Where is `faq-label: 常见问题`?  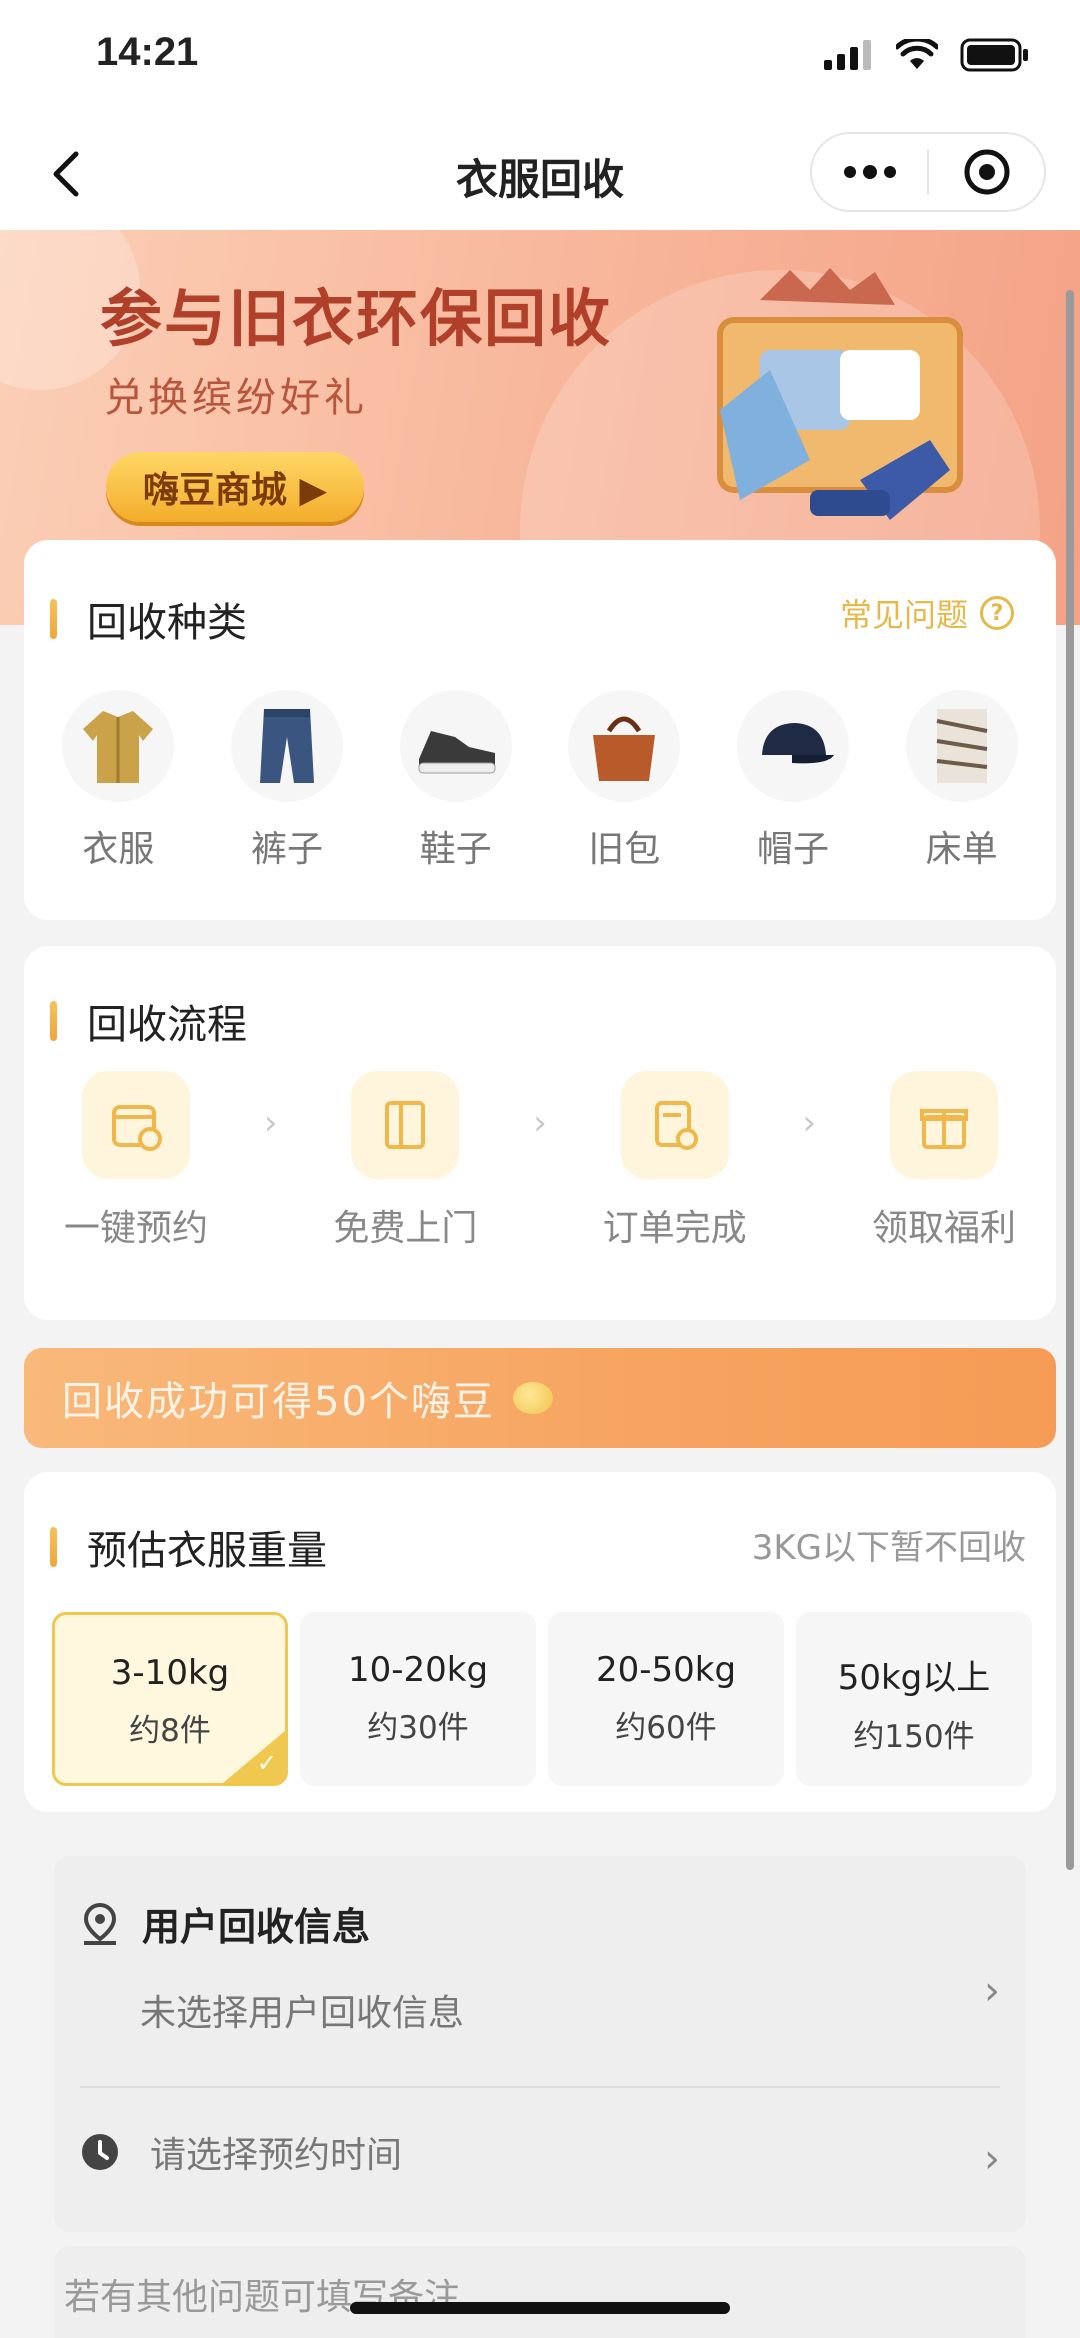 faq-label: 常见问题 is located at coordinates (903, 615).